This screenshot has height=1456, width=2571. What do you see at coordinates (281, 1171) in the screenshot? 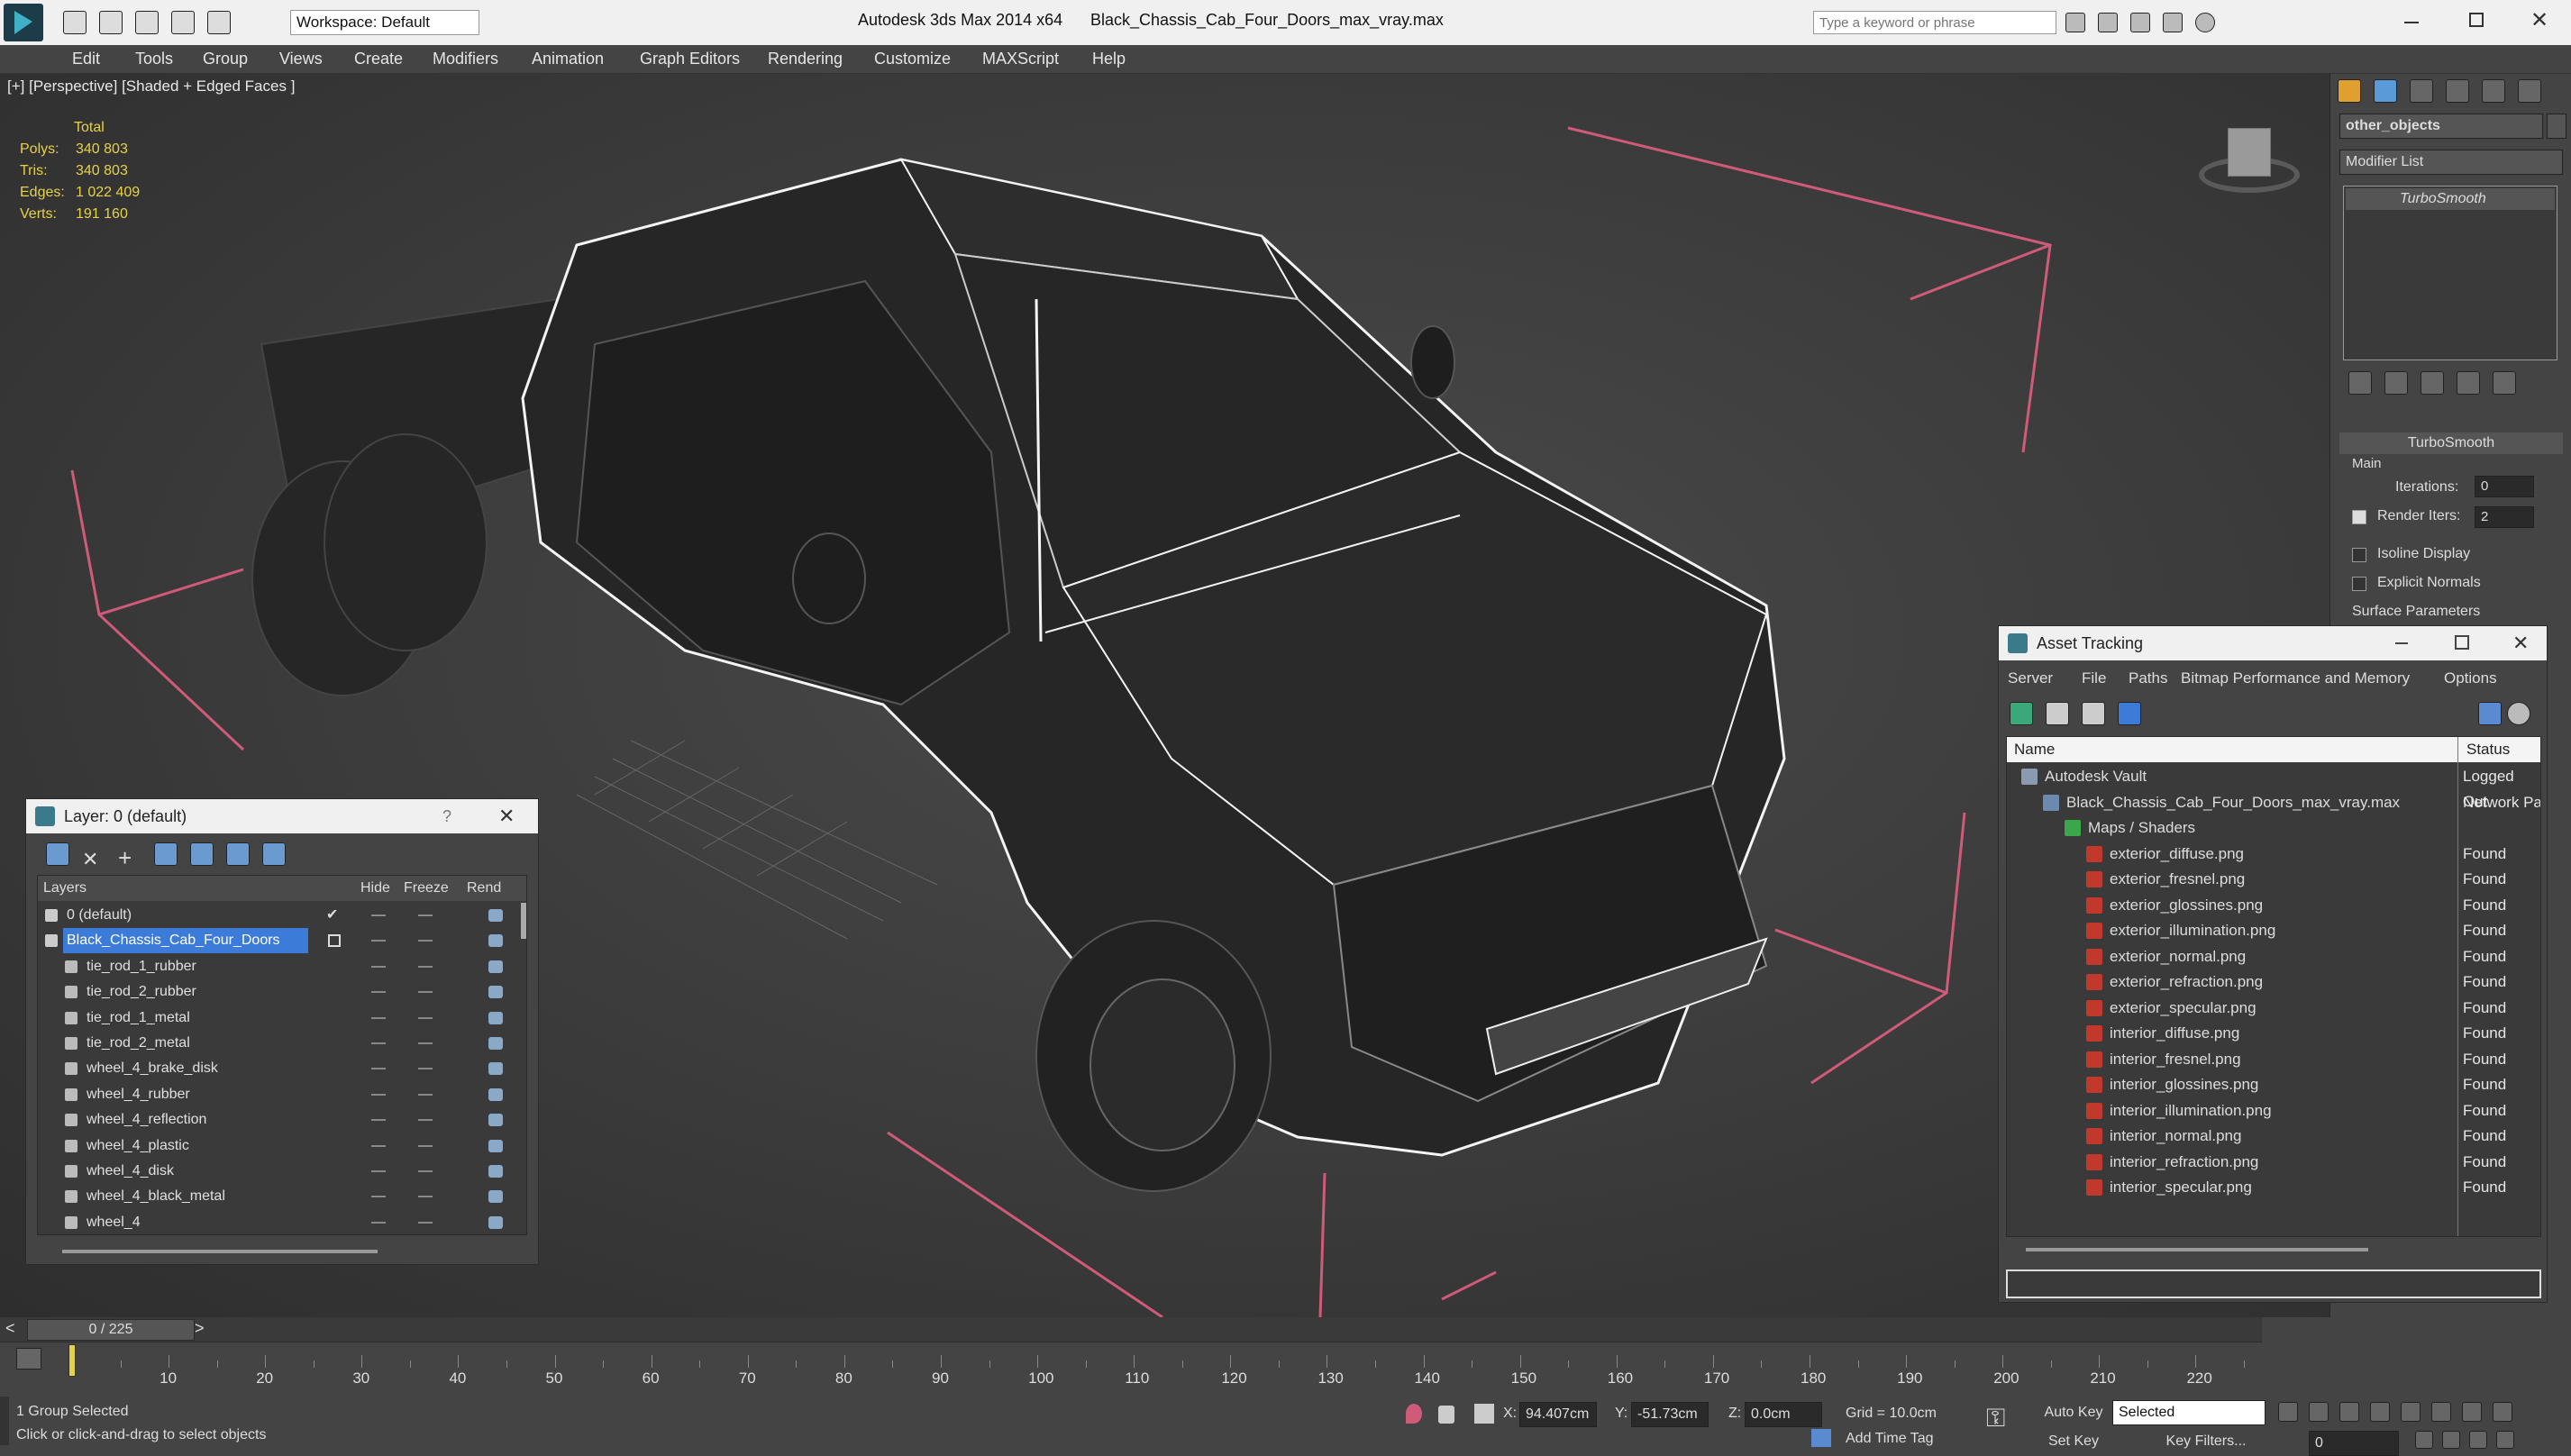
I see `layer-row: wheel_4_disk` at bounding box center [281, 1171].